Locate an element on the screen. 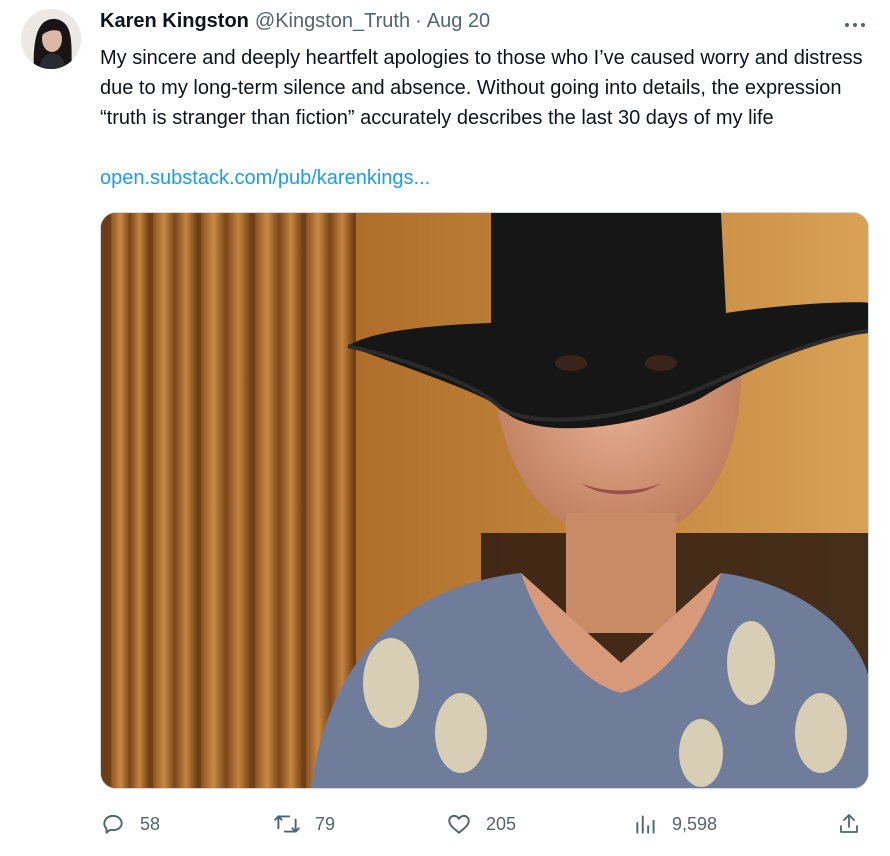 The height and width of the screenshot is (856, 890). tweet-header: Karen Kingston @Kingston_Truth · Aug 20 is located at coordinates (295, 25).